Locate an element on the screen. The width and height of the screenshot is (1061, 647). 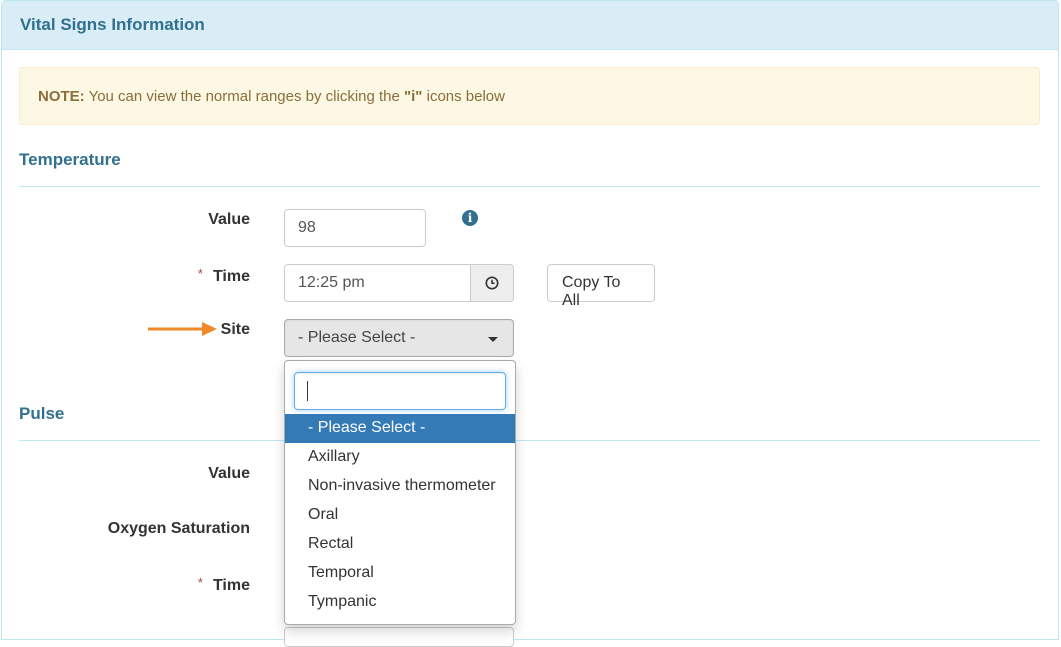
site-option: Temporal is located at coordinates (400, 573).